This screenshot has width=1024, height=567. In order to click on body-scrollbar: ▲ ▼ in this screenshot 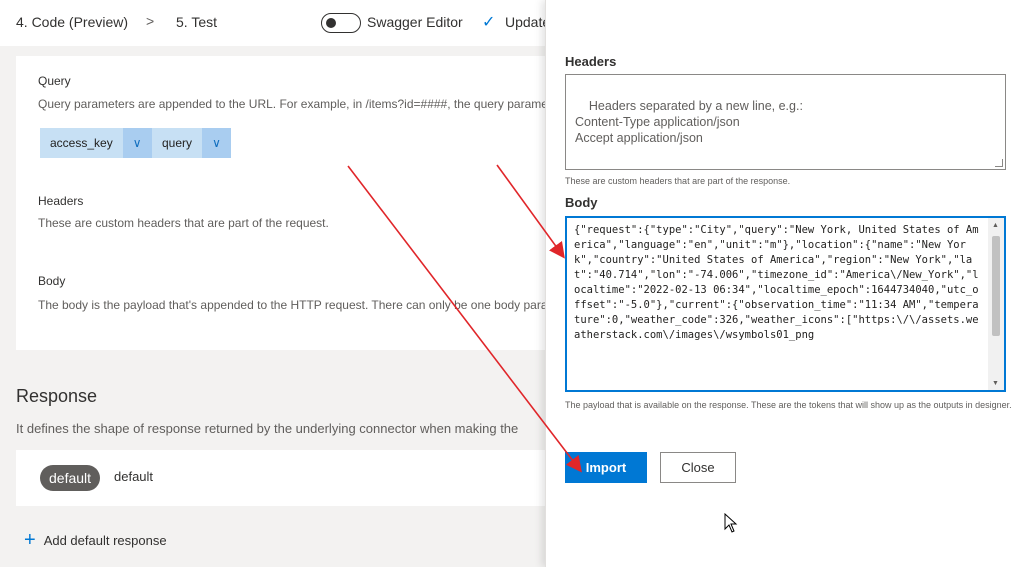, I will do `click(996, 304)`.